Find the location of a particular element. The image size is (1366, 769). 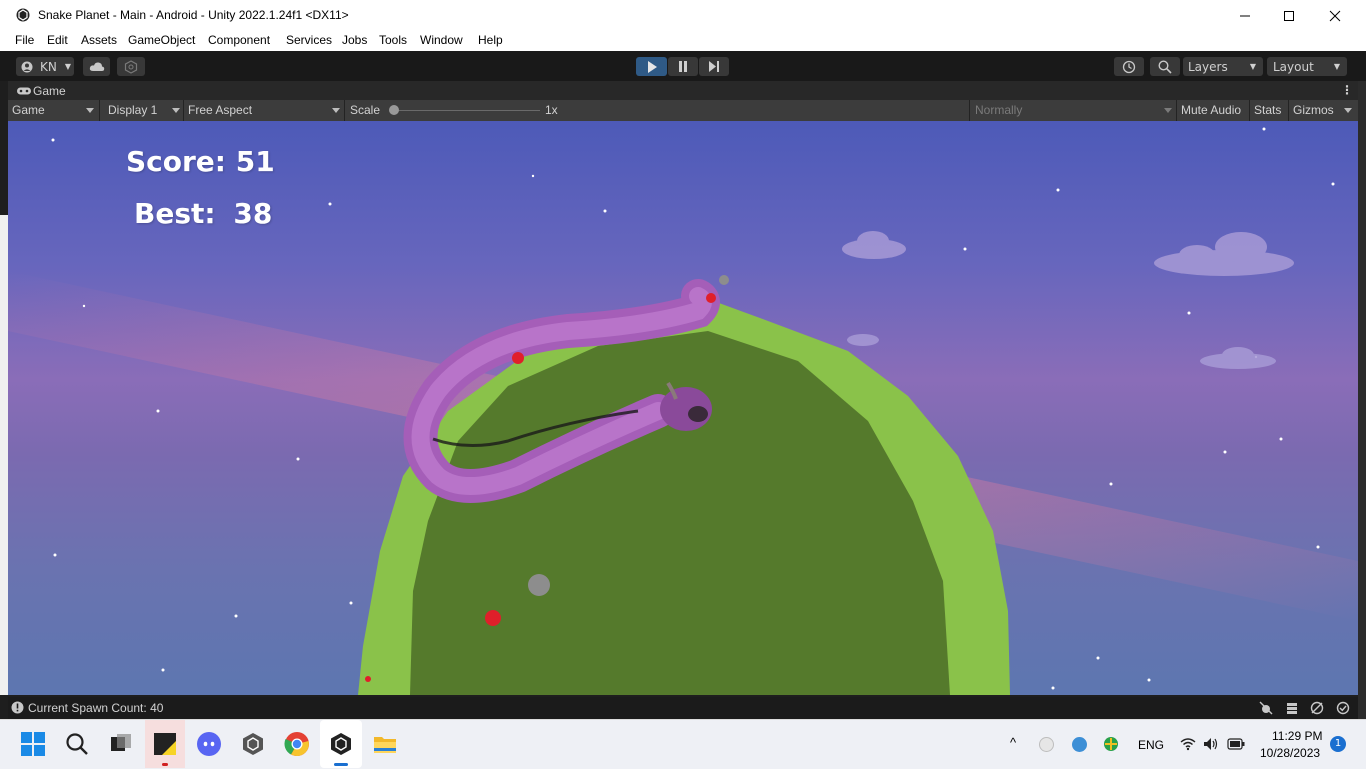

clock-time: 11:29 PM is located at coordinates (1297, 736).